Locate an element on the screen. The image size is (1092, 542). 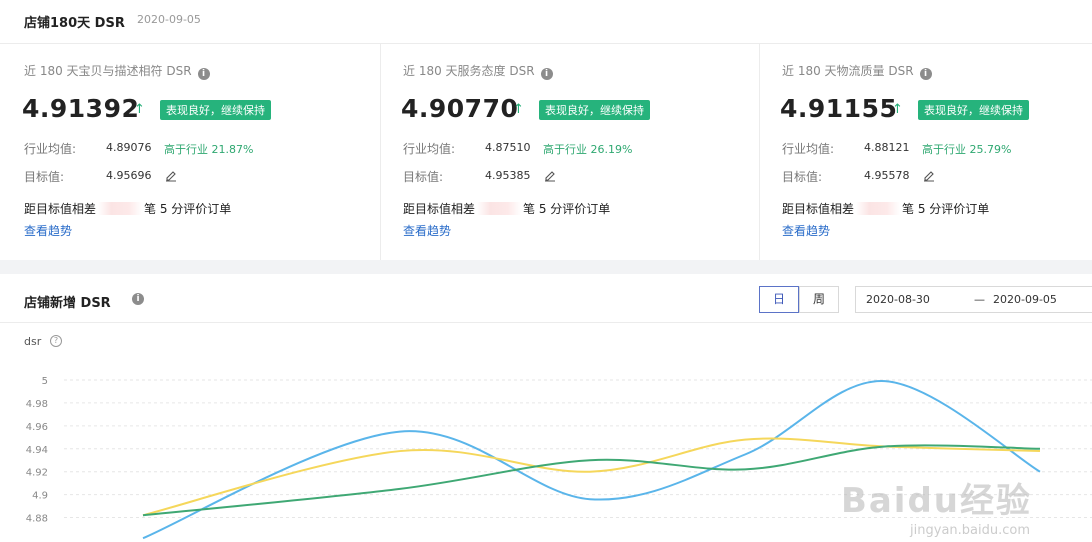
y-tick-label: 4.9 is located at coordinates (40, 496).